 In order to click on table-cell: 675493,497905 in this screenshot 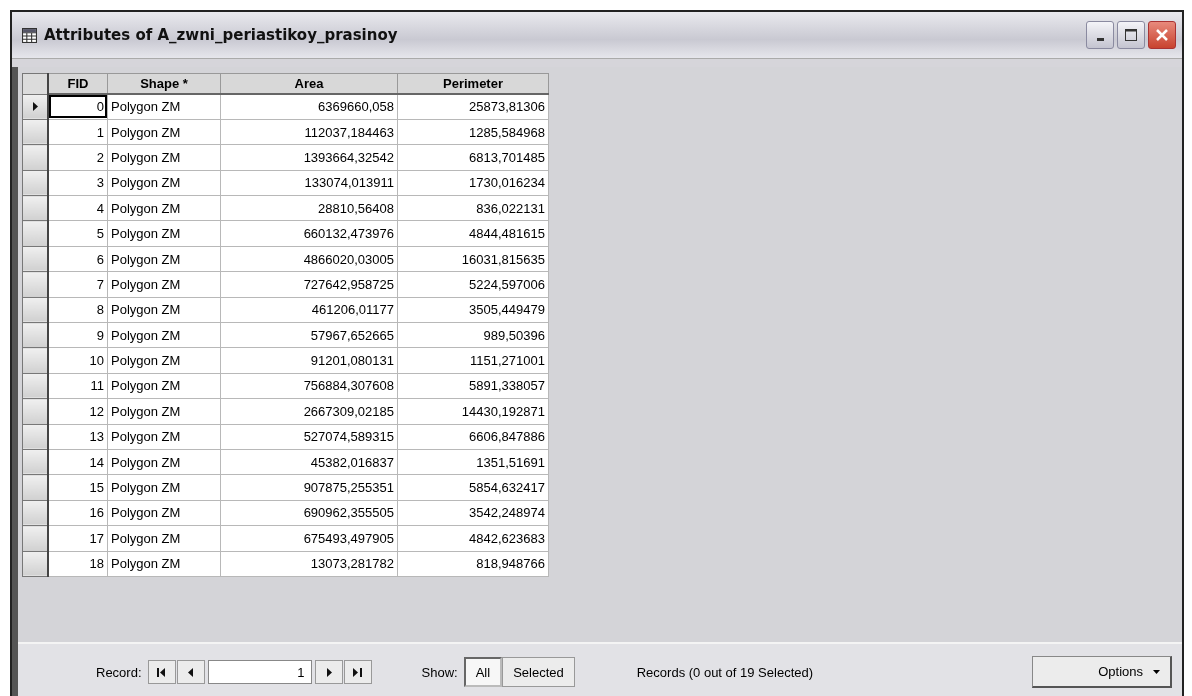, I will do `click(309, 538)`.